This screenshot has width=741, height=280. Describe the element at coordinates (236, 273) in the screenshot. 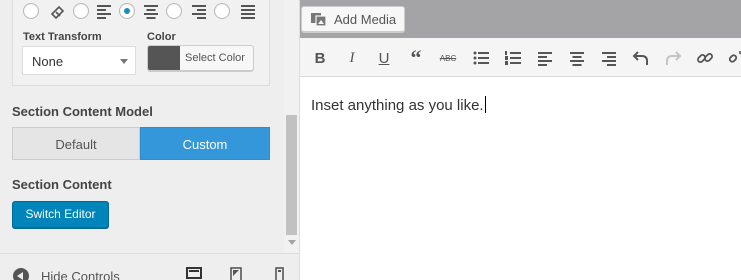

I see `tablet-preview-icon` at that location.